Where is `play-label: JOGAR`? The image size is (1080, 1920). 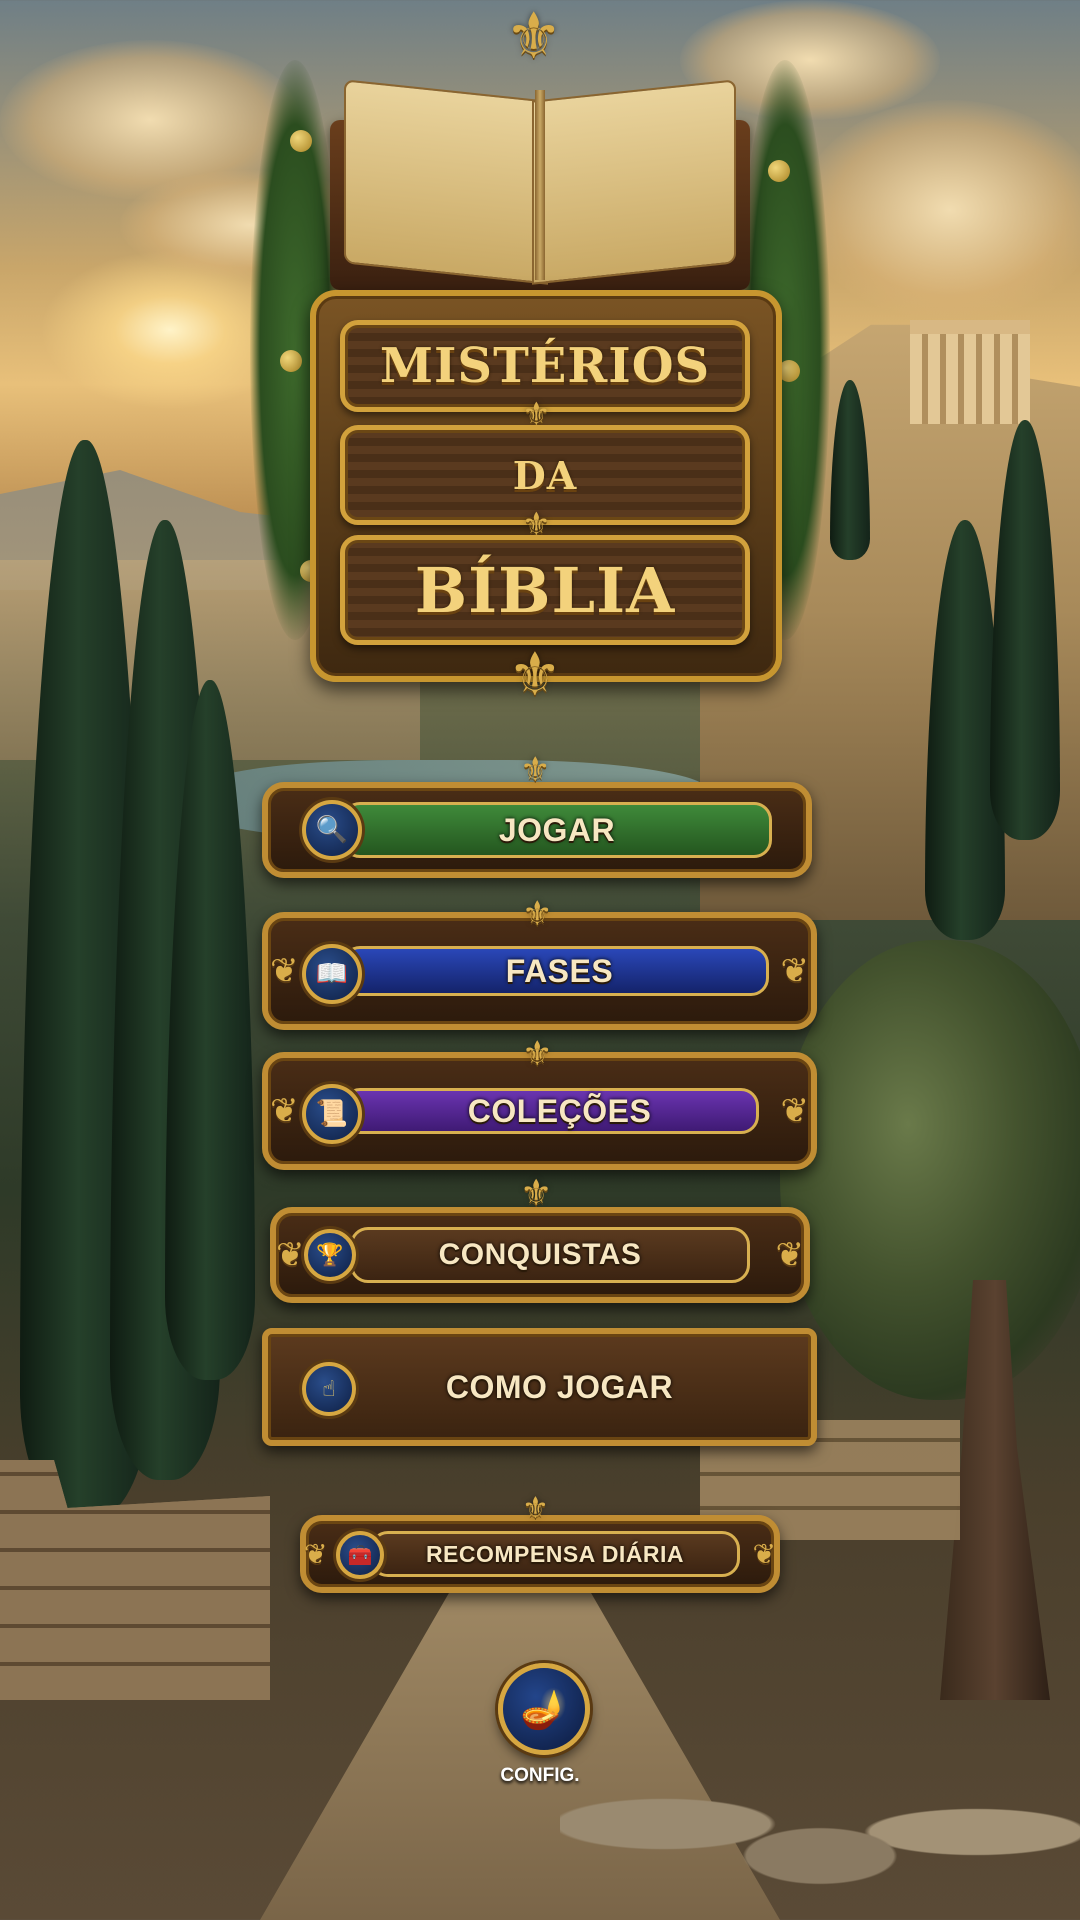 play-label: JOGAR is located at coordinates (557, 829).